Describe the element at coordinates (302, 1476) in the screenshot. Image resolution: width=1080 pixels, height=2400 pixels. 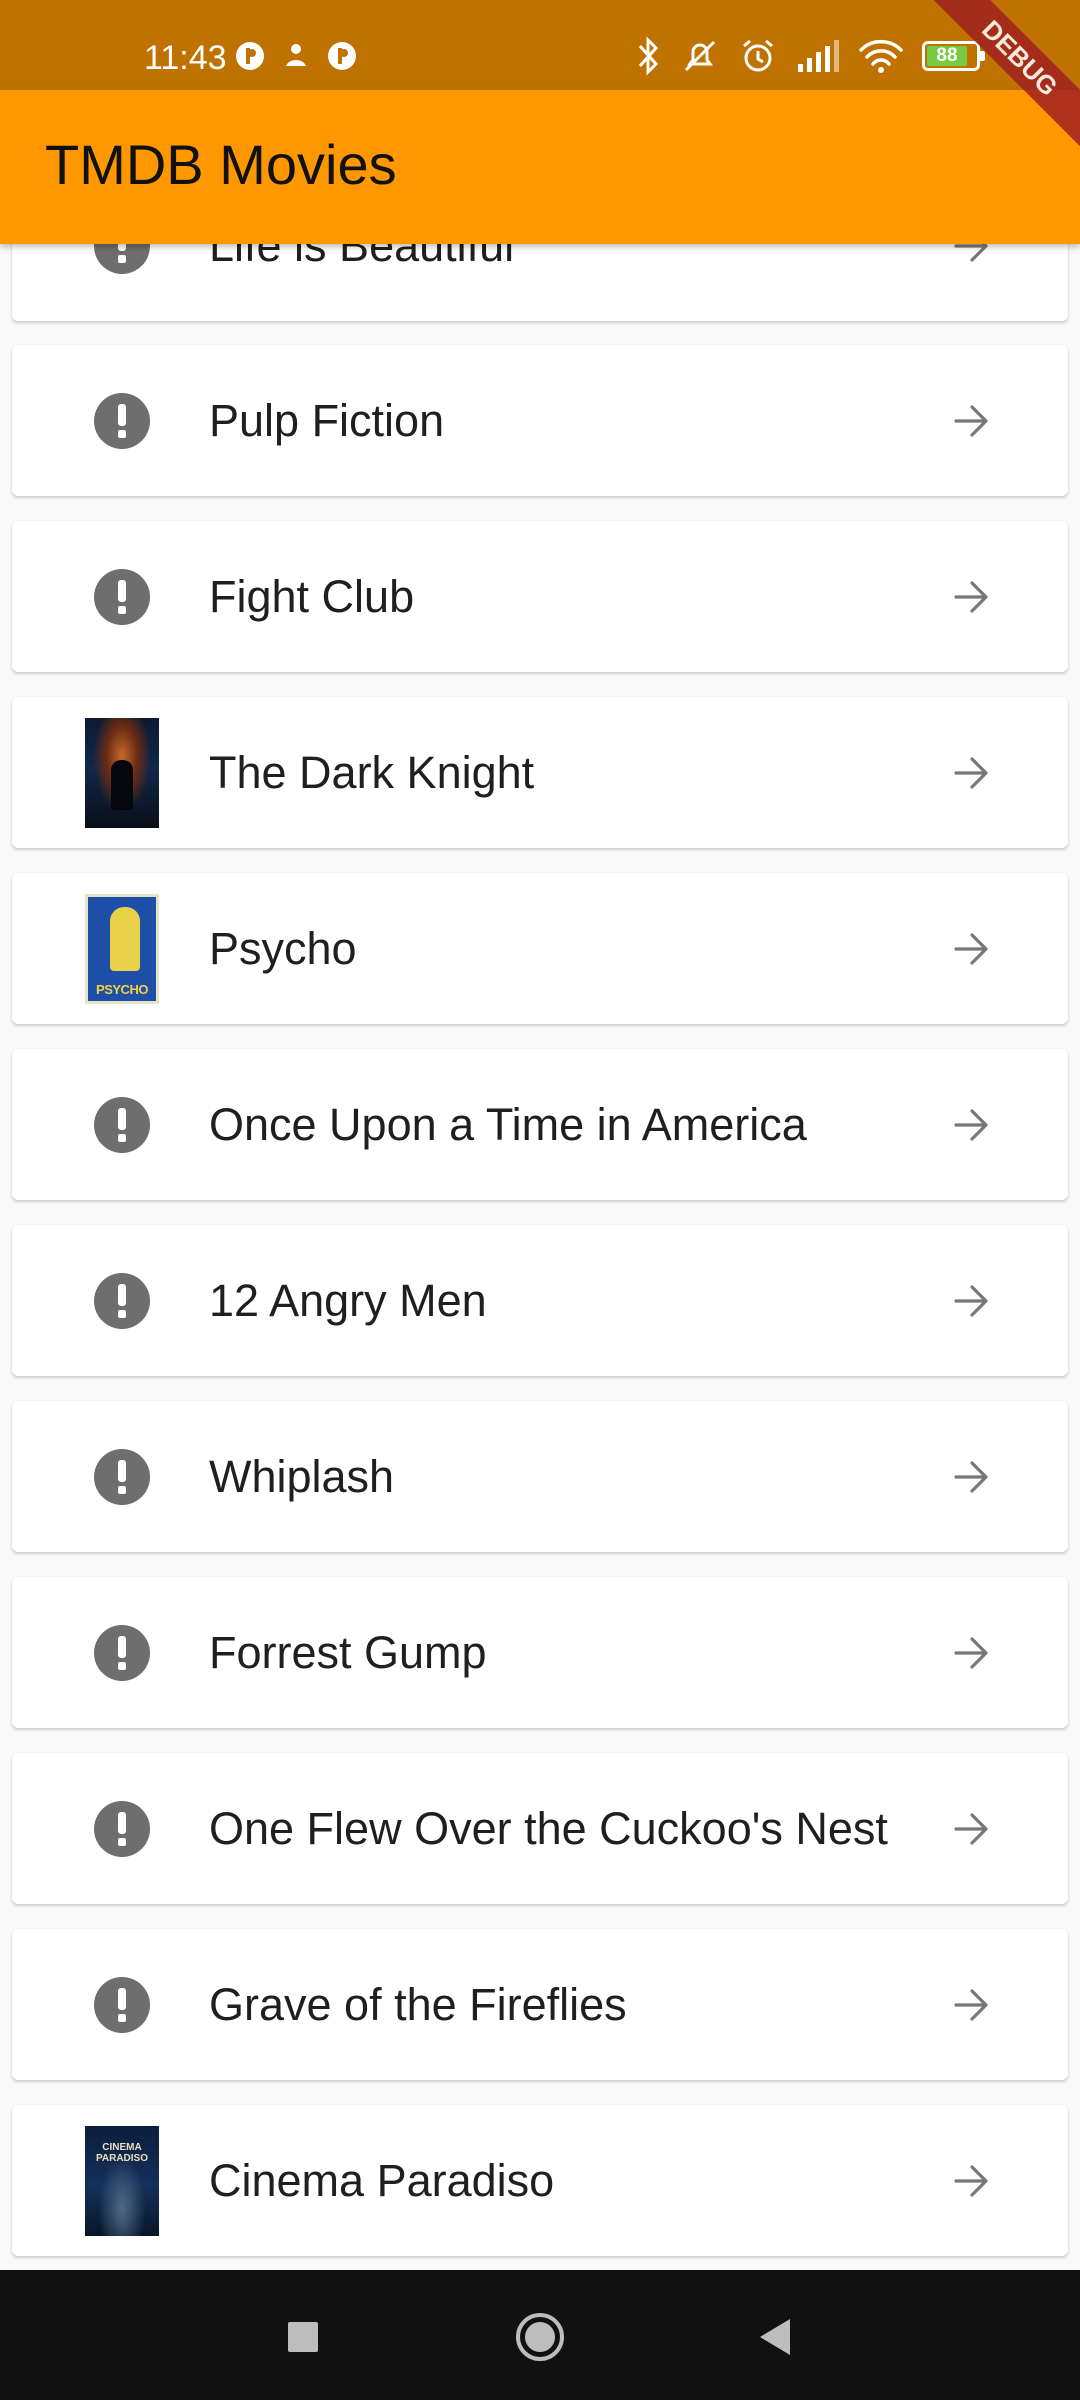
I see `movie-title: Whiplash` at that location.